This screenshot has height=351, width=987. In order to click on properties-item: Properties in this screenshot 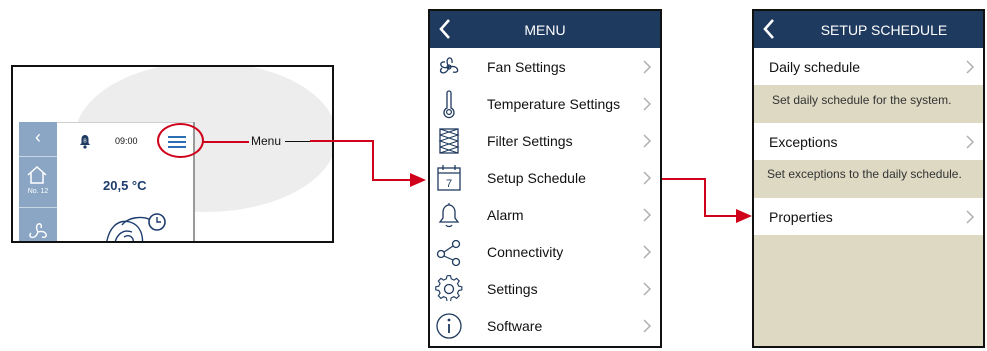, I will do `click(868, 216)`.